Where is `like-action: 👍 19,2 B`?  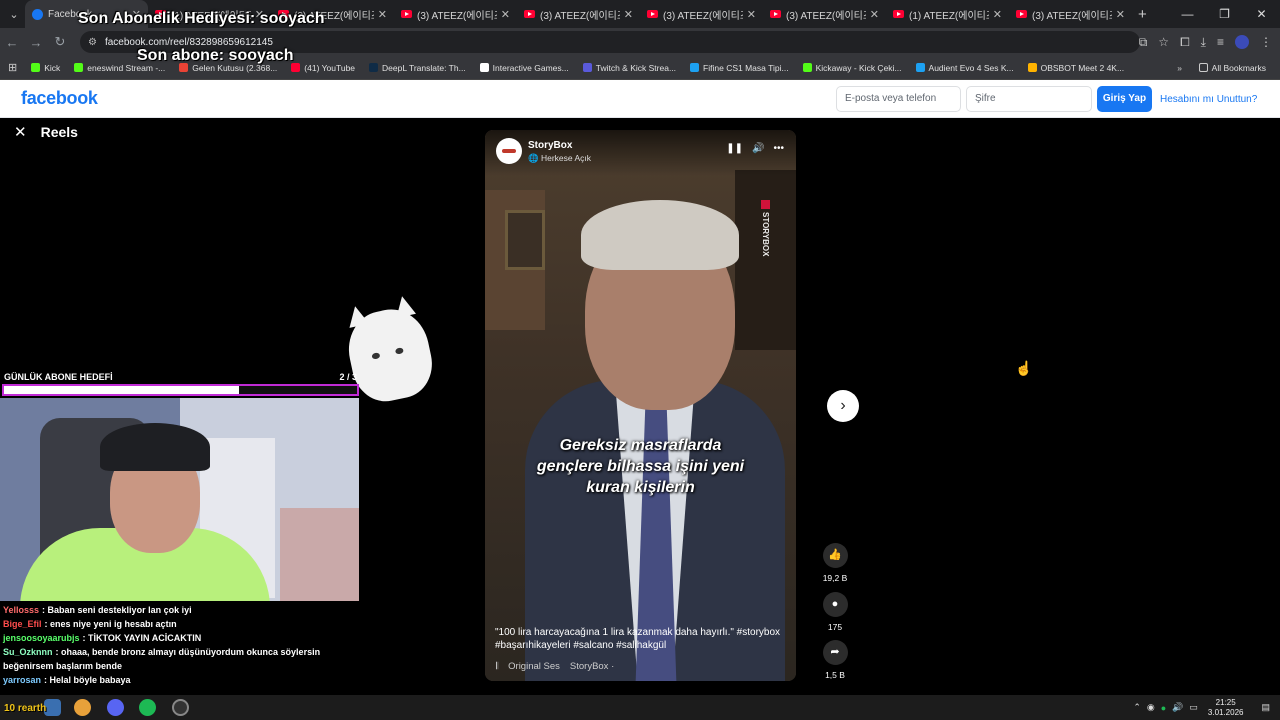 like-action: 👍 19,2 B is located at coordinates (835, 563).